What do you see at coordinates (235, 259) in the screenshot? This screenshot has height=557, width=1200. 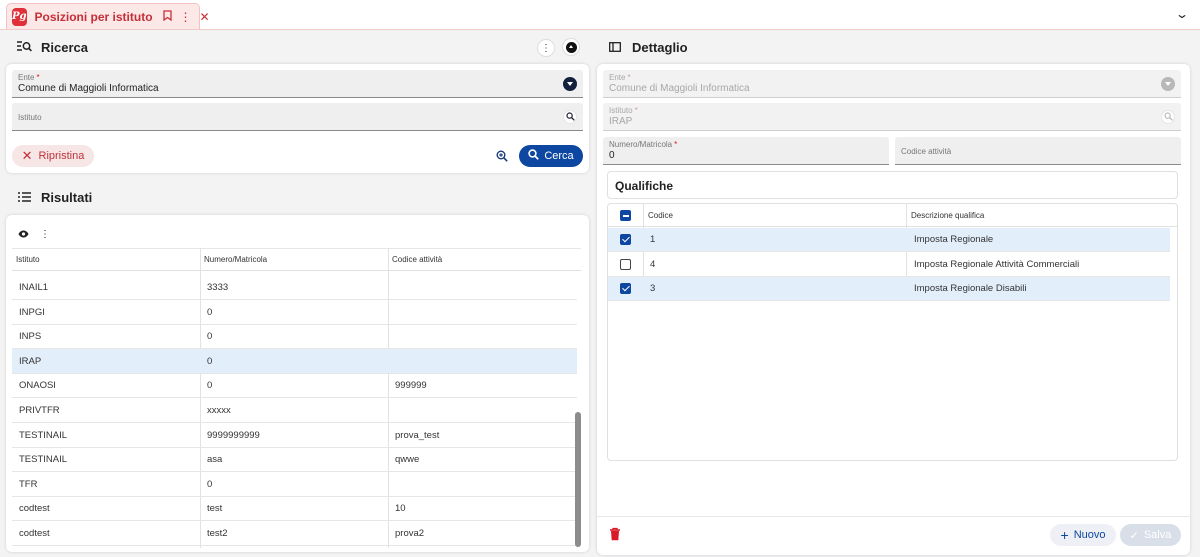 I see `column-header-matricola: Numero/Matricola` at bounding box center [235, 259].